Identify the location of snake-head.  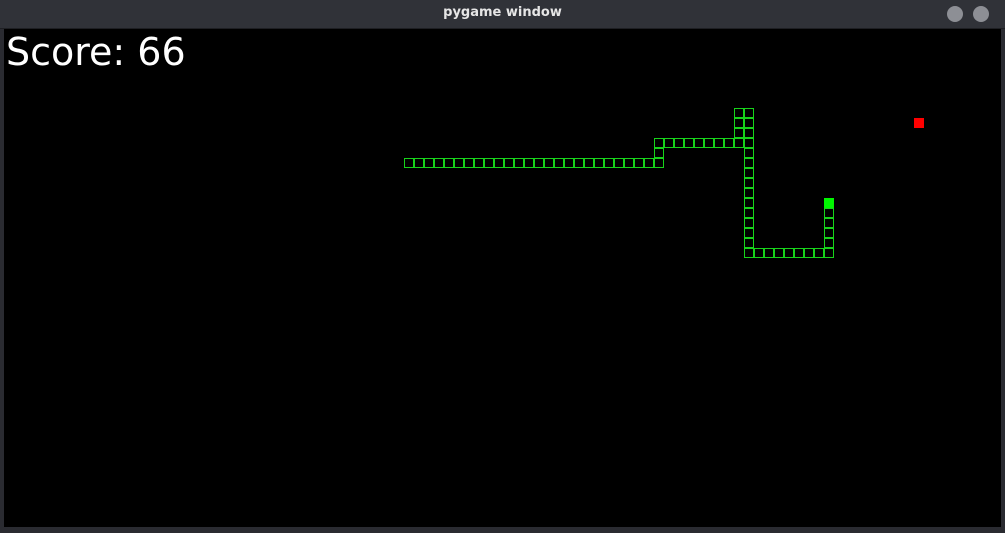
(829, 203).